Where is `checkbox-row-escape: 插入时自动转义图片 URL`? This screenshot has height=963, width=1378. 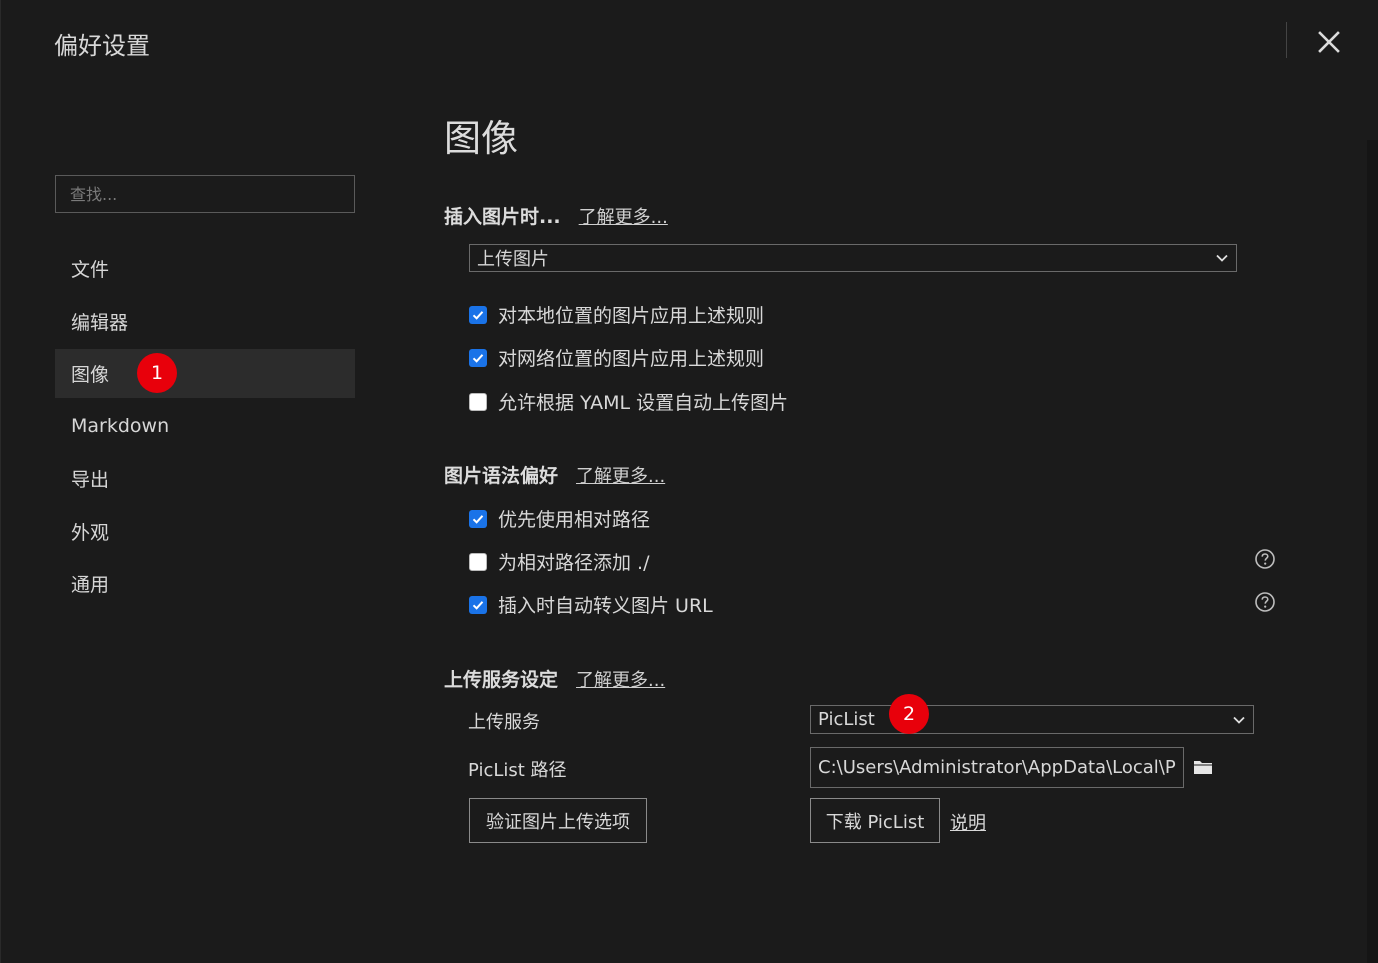 checkbox-row-escape: 插入时自动转义图片 URL is located at coordinates (591, 604).